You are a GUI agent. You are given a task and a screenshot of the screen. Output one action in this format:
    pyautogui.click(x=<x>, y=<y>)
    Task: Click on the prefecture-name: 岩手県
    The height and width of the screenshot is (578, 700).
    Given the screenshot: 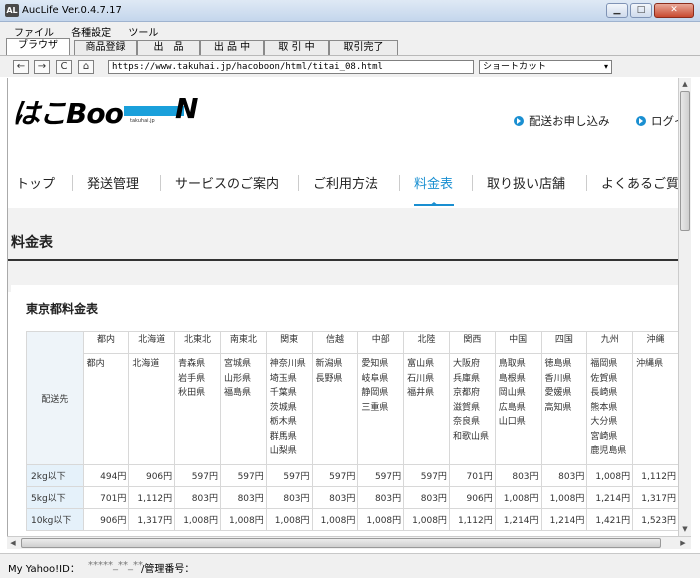 What is the action you would take?
    pyautogui.click(x=192, y=378)
    